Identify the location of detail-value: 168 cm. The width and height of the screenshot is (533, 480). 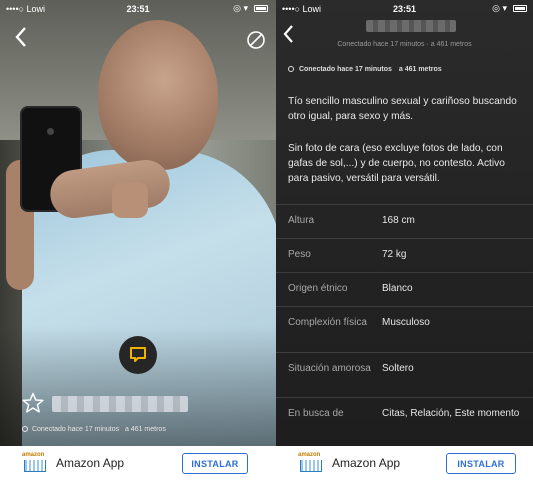
(398, 220).